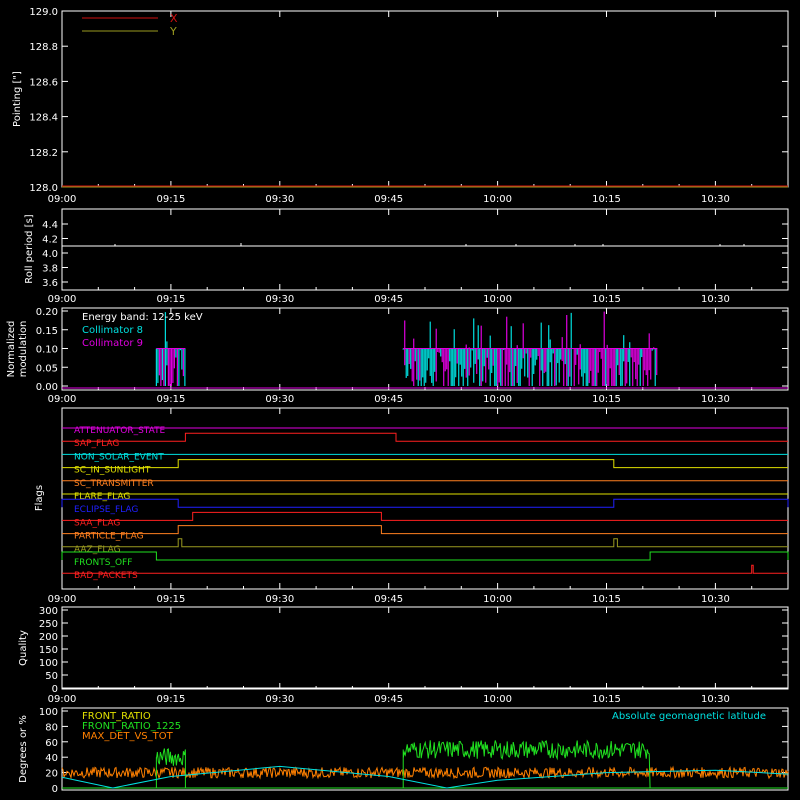 The width and height of the screenshot is (800, 800). Describe the element at coordinates (43, 82) in the screenshot. I see `y-tick-label: 128.6` at that location.